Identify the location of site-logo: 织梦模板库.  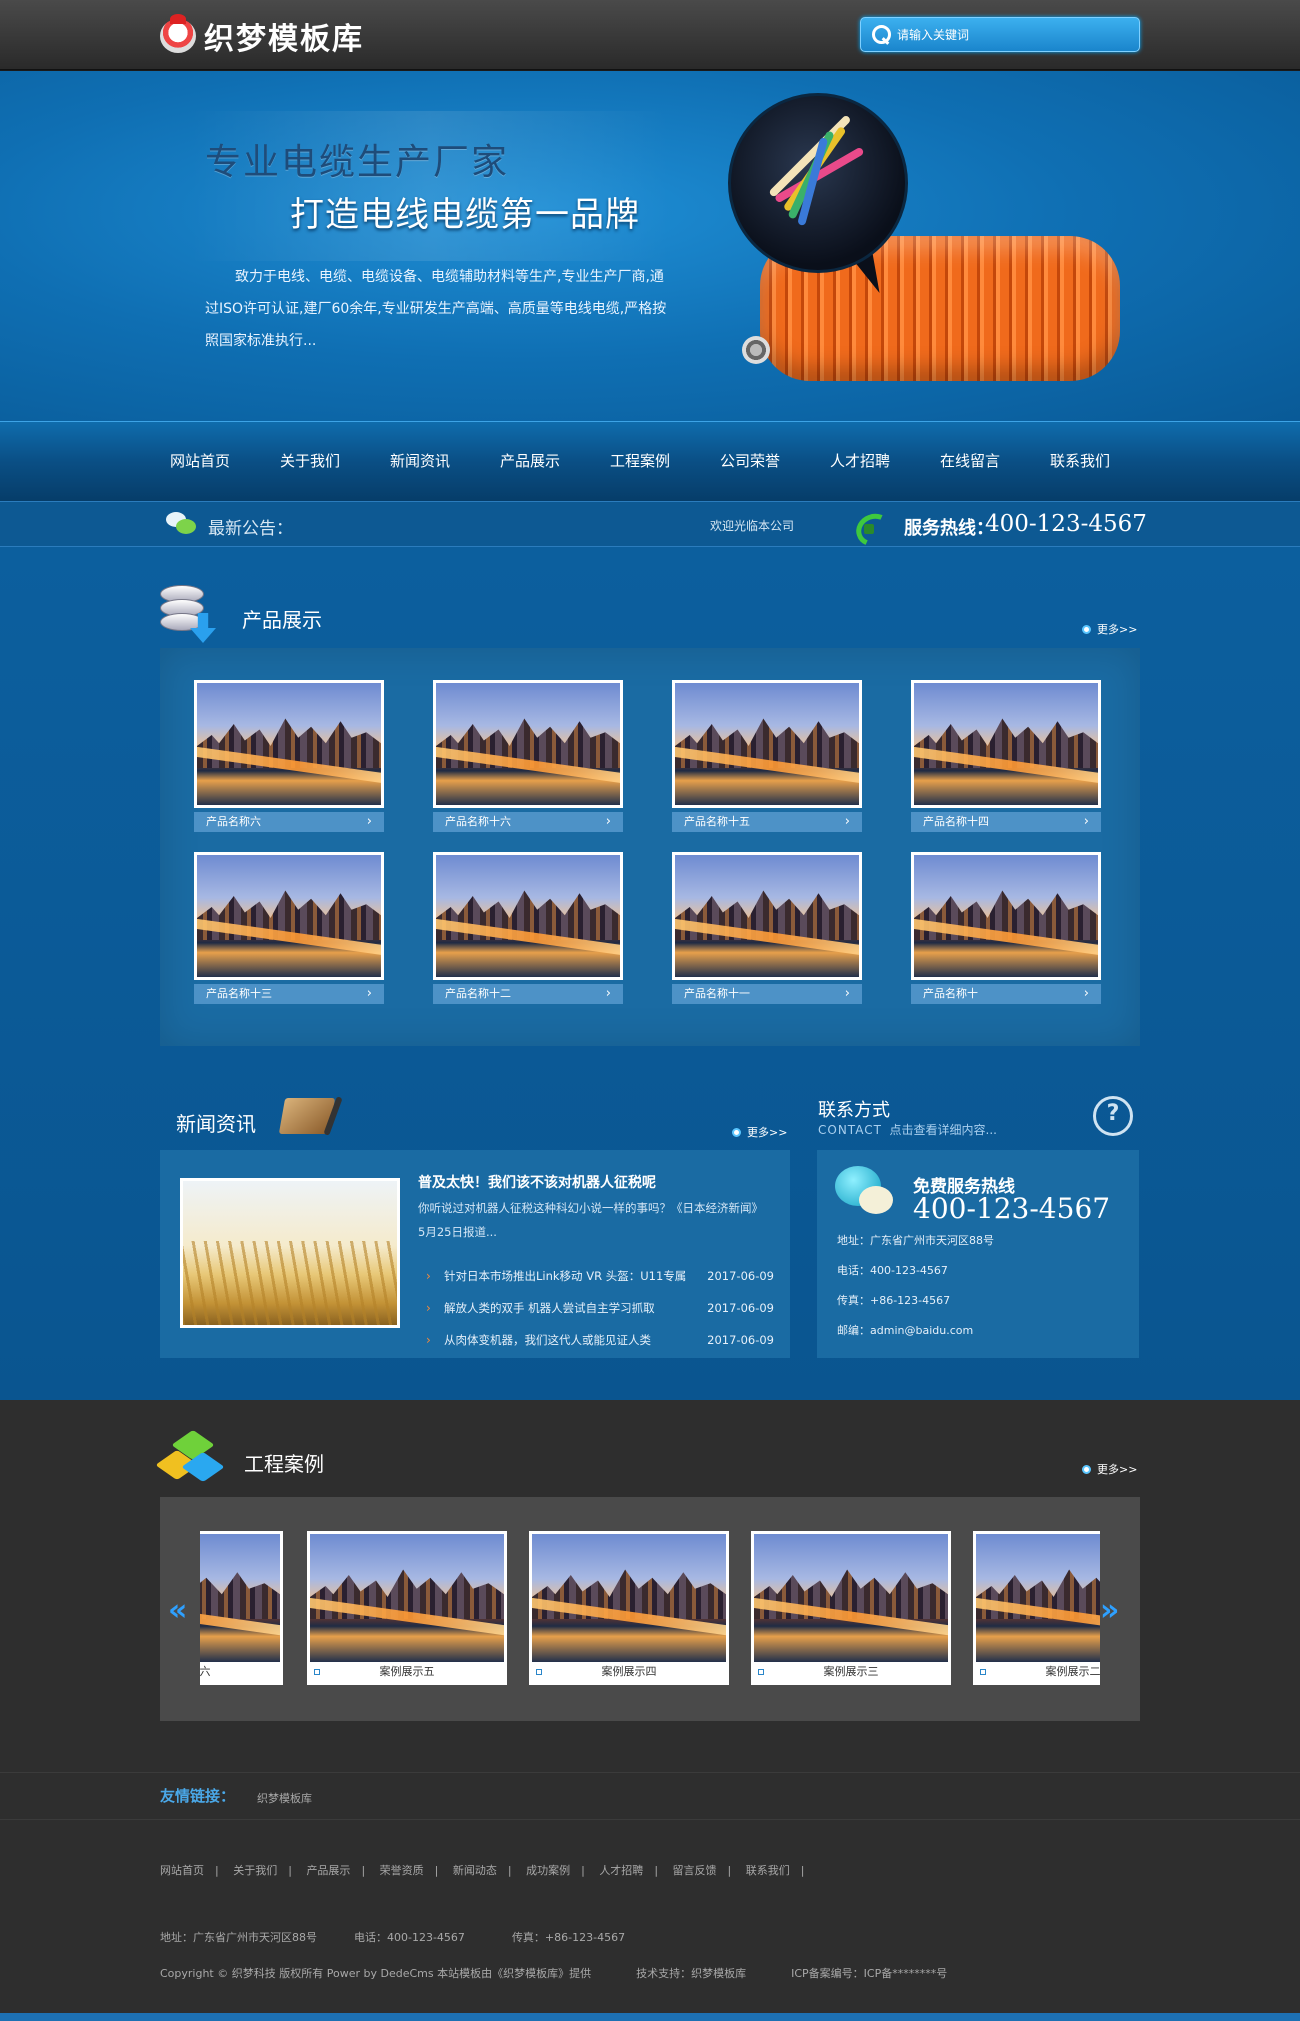
(262, 35).